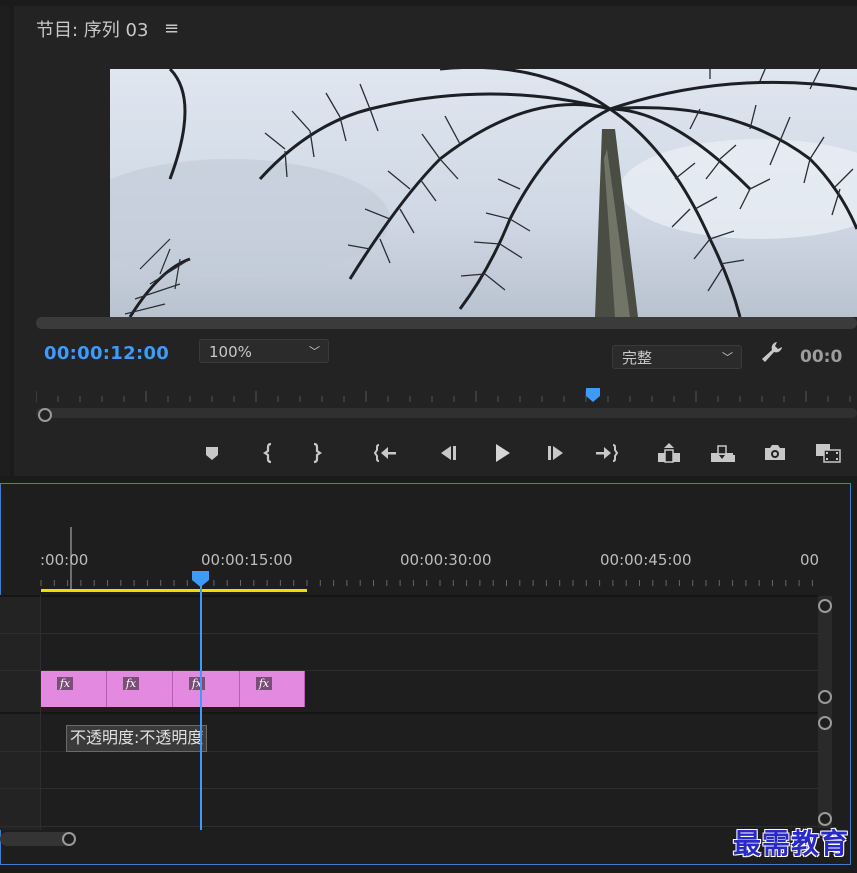 The width and height of the screenshot is (857, 873). I want to click on add-marker-icon, so click(212, 453).